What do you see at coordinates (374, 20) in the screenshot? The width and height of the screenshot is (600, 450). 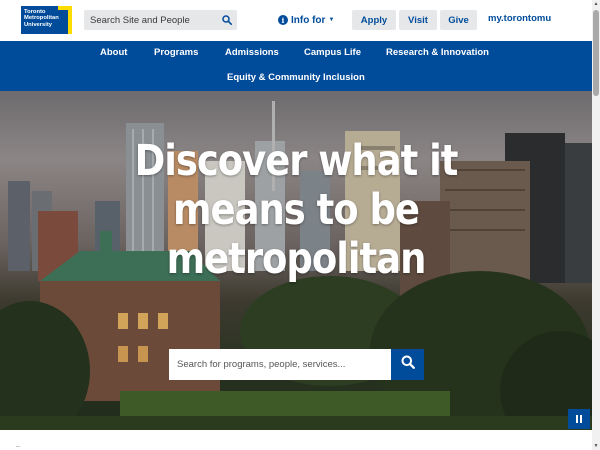 I see `apply-button: Apply` at bounding box center [374, 20].